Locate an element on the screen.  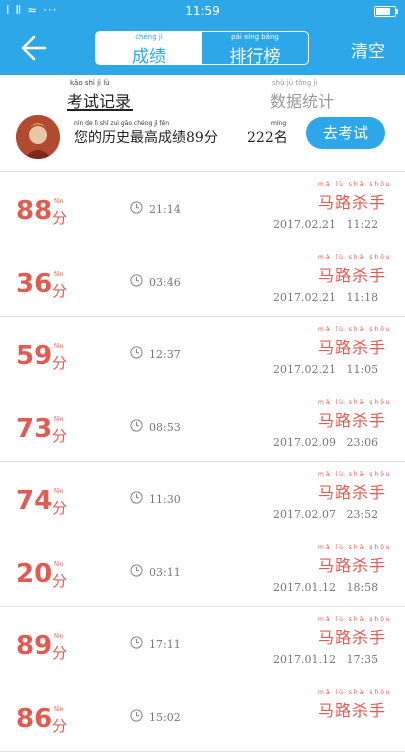
tab-scores-pinyin: chéng jì is located at coordinates (149, 37).